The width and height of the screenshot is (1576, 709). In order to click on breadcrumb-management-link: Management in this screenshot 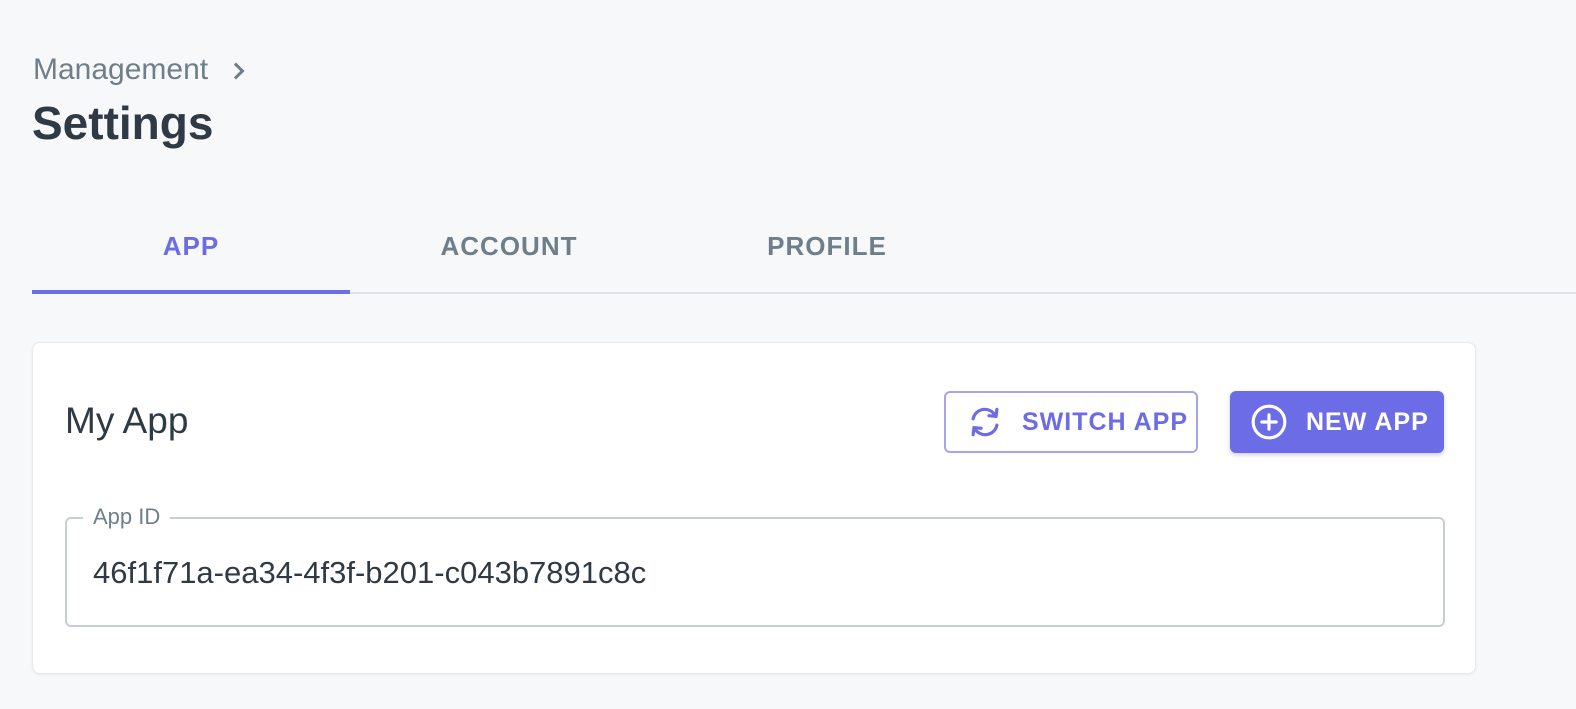, I will do `click(120, 70)`.